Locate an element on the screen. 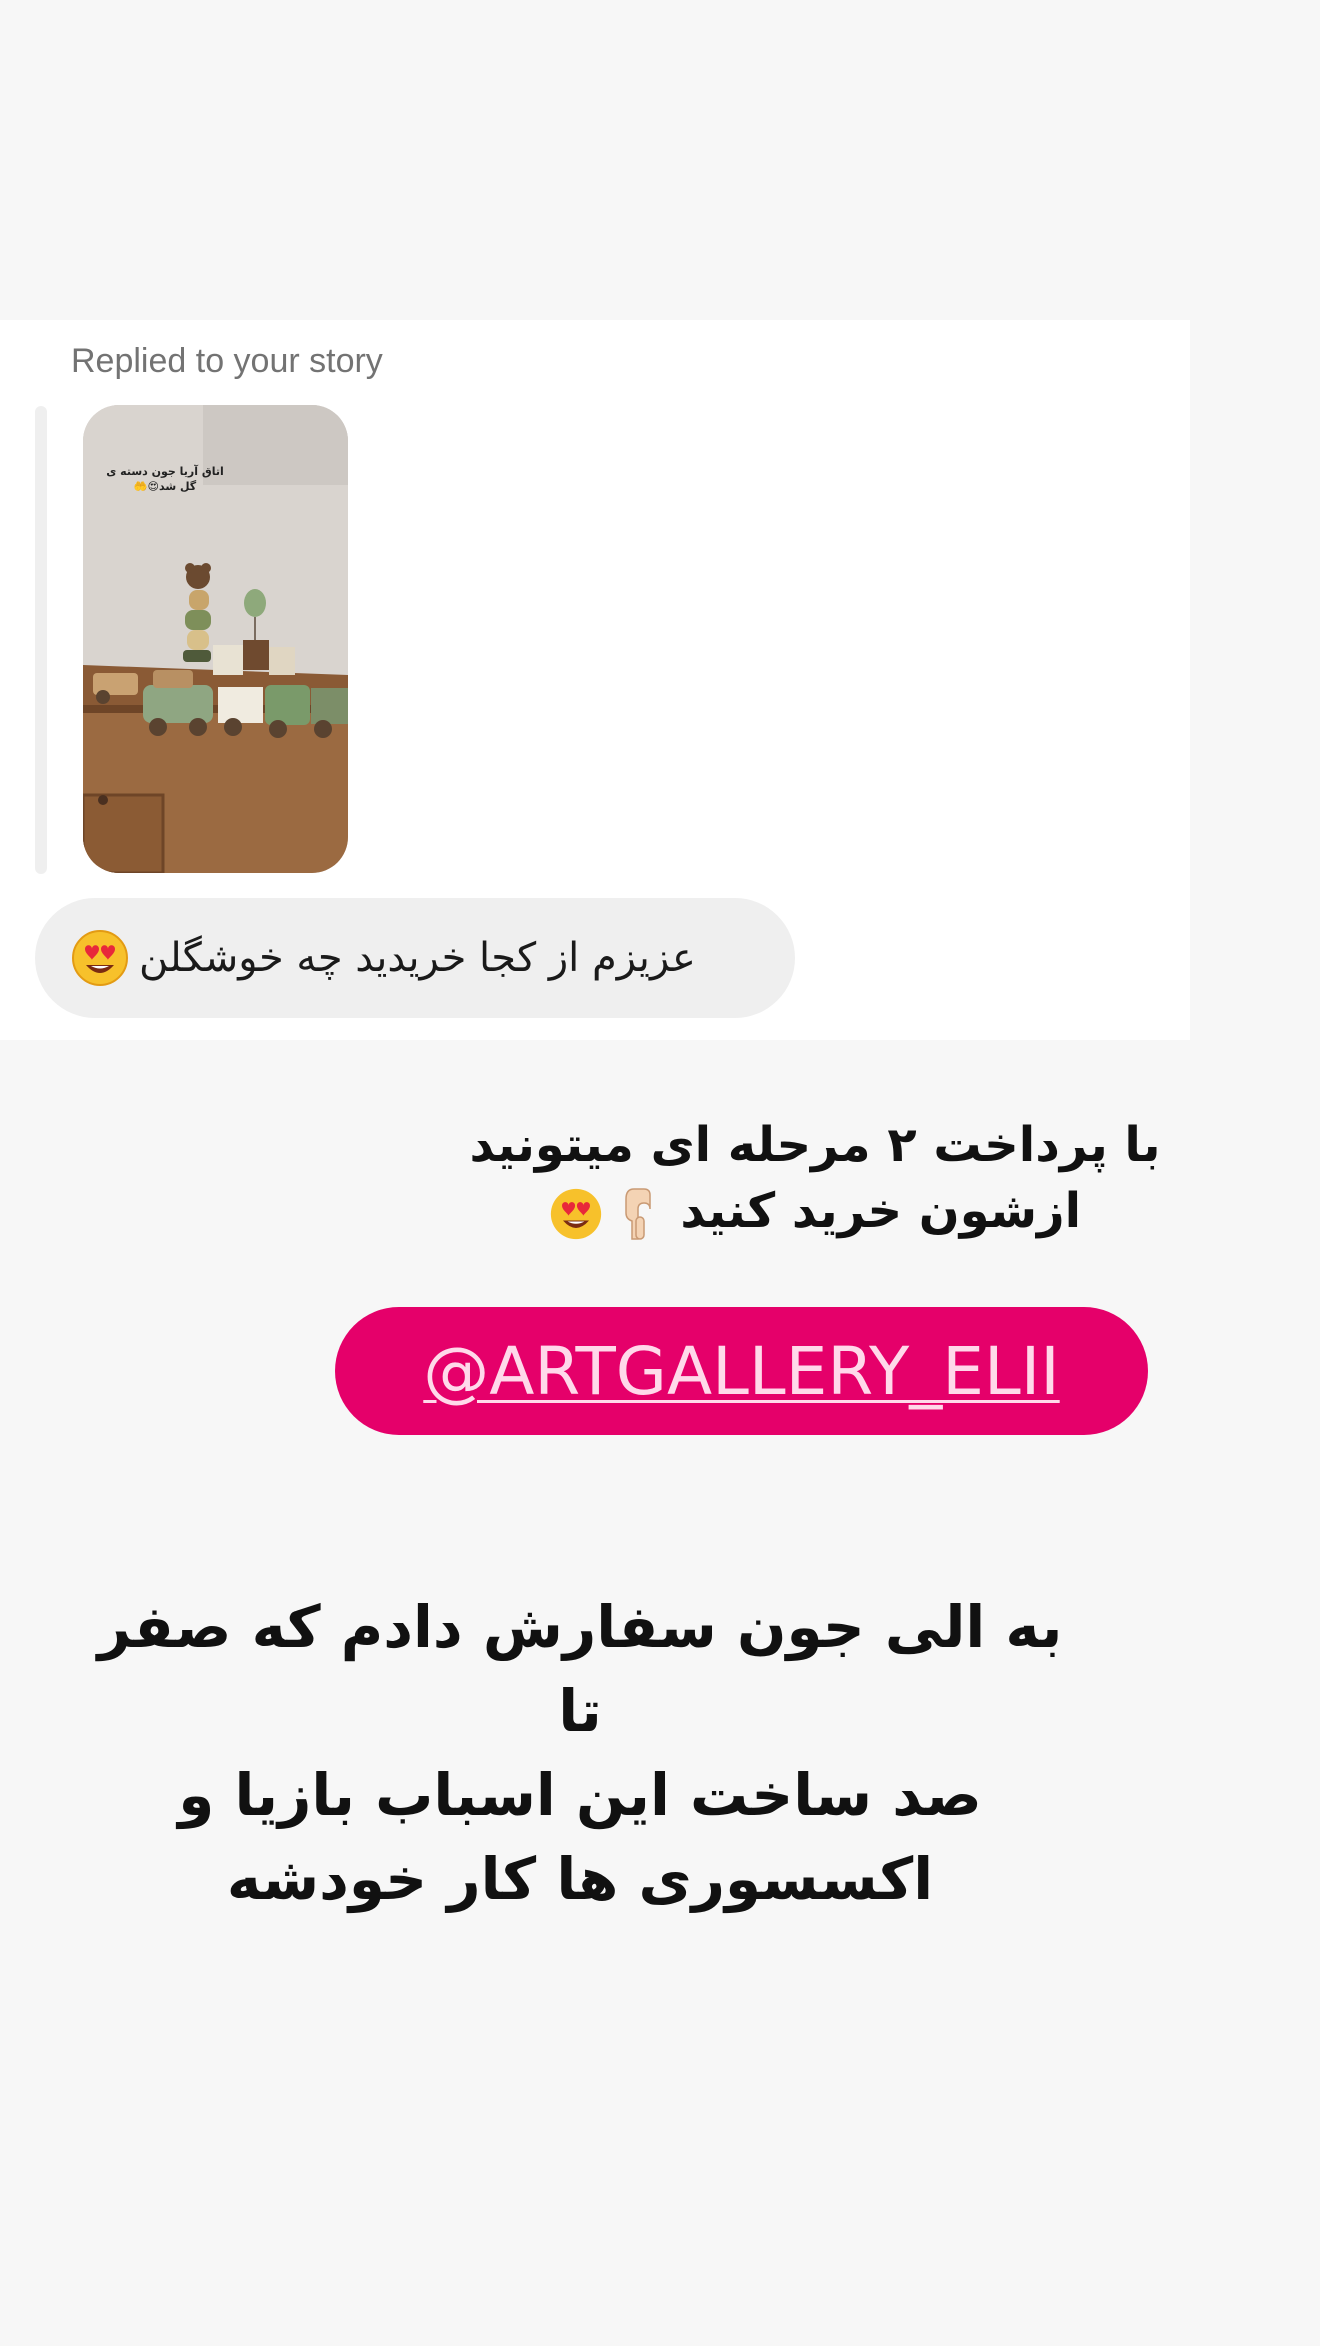  message-bubble: عزیزم از کجا خریدید چه خوشگلن is located at coordinates (415, 958).